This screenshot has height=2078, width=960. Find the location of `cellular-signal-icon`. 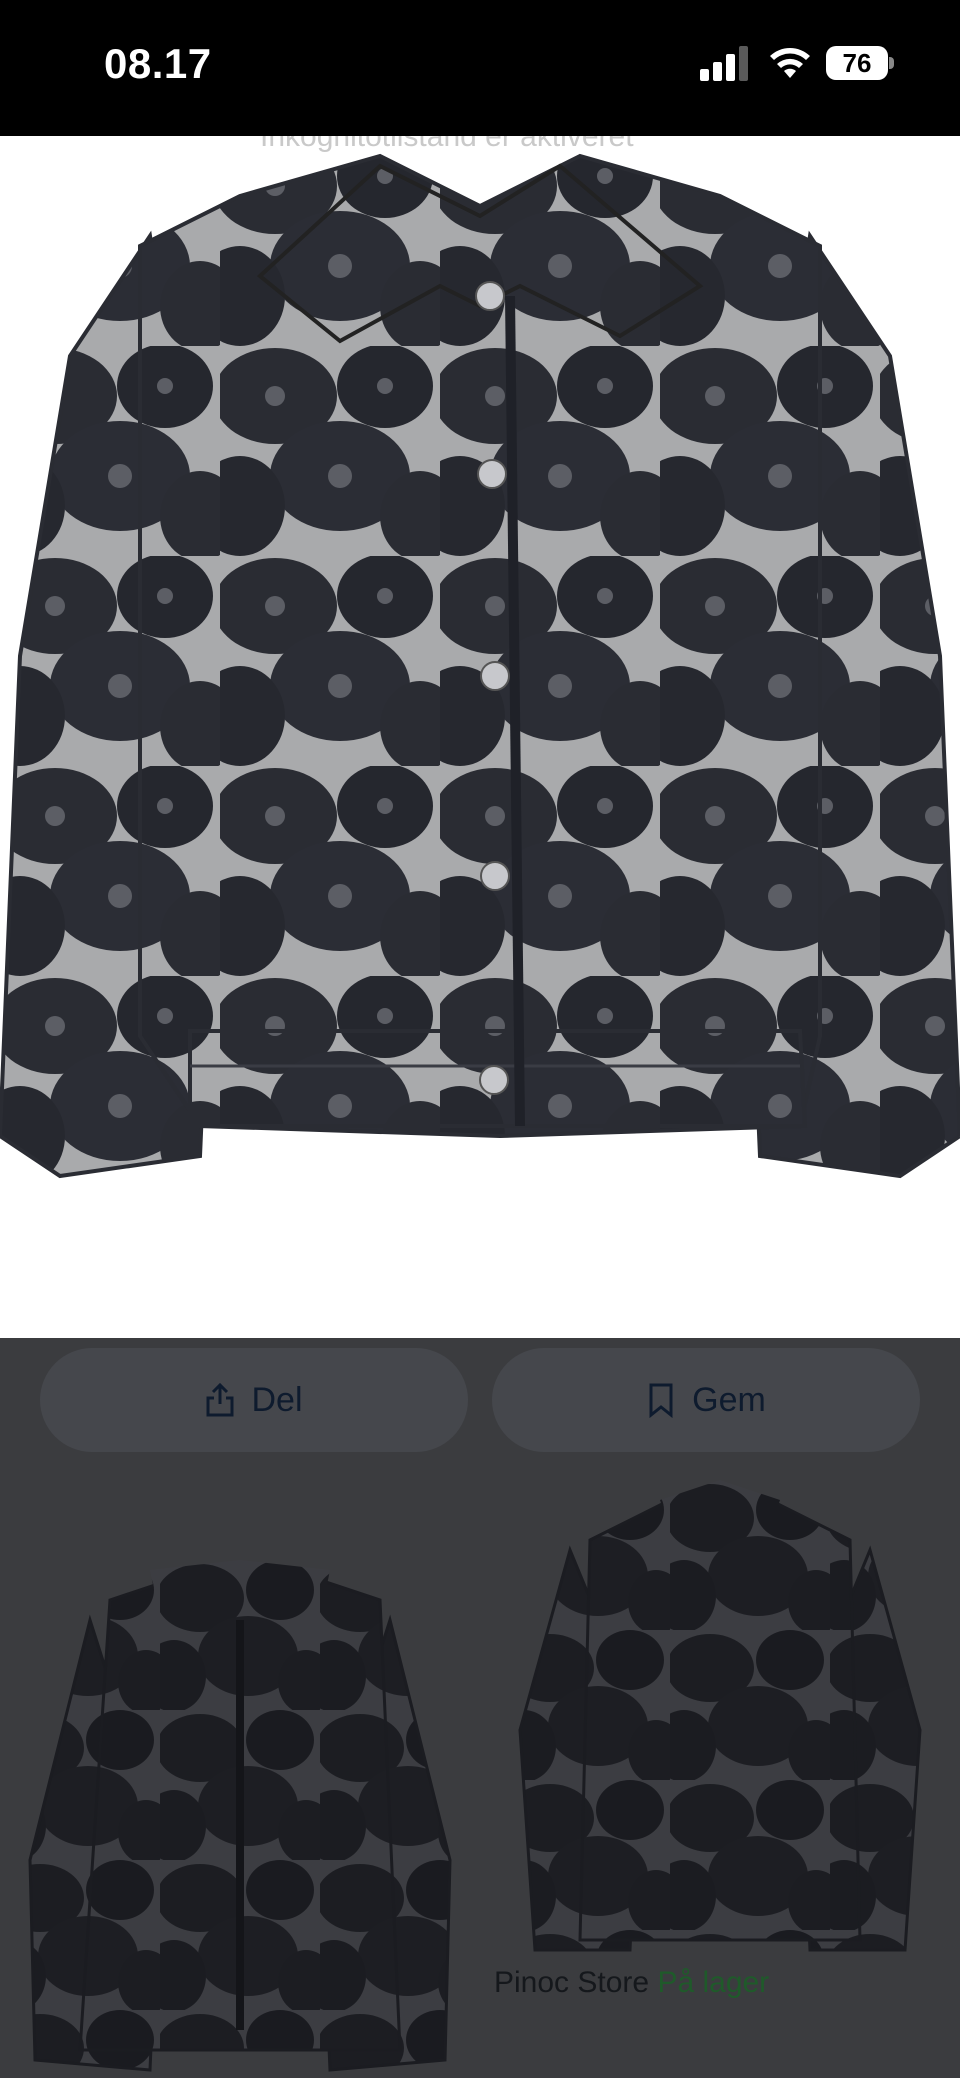

cellular-signal-icon is located at coordinates (724, 63).